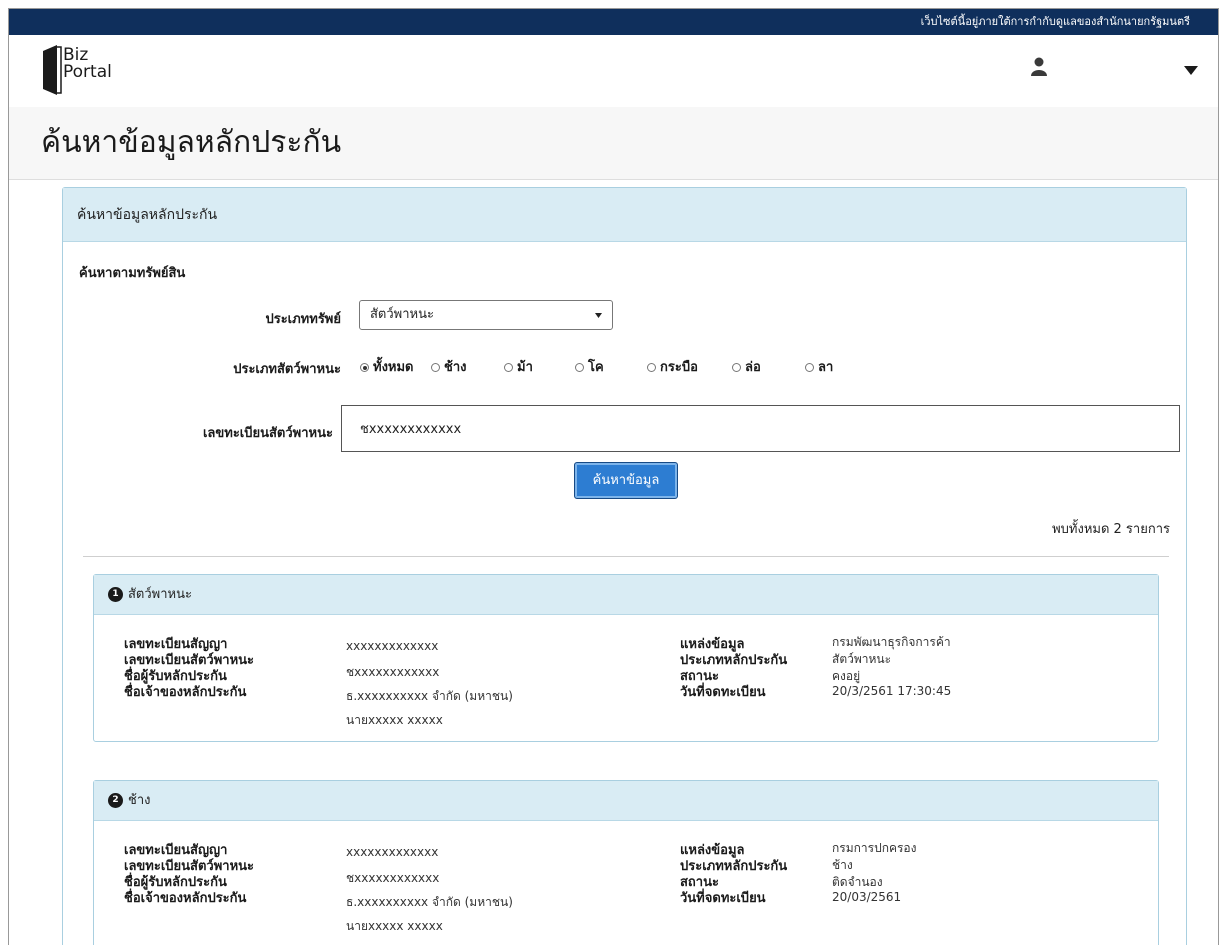 The image size is (1229, 945). Describe the element at coordinates (1191, 70) in the screenshot. I see `caret-down-icon` at that location.